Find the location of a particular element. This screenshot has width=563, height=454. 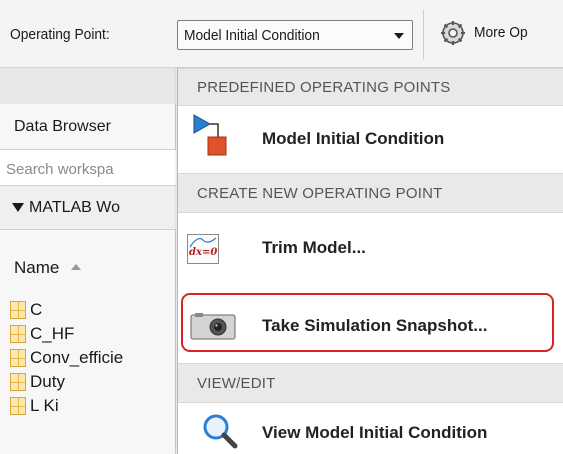

operating-point-dropdown: Model Initial Condition is located at coordinates (295, 35).